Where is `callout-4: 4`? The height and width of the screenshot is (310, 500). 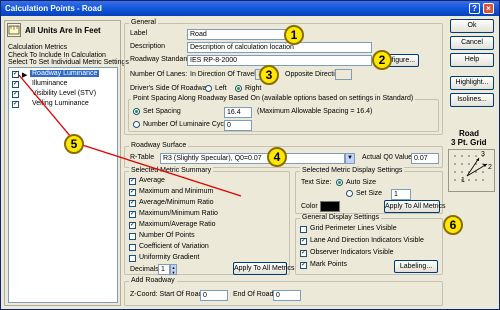 callout-4: 4 is located at coordinates (277, 157).